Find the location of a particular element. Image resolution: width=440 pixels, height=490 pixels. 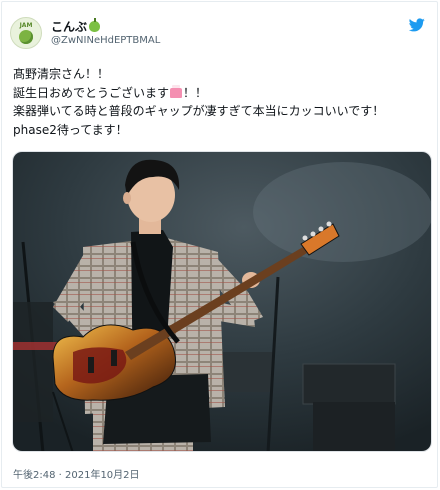

birthday-cake-icon is located at coordinates (176, 91).